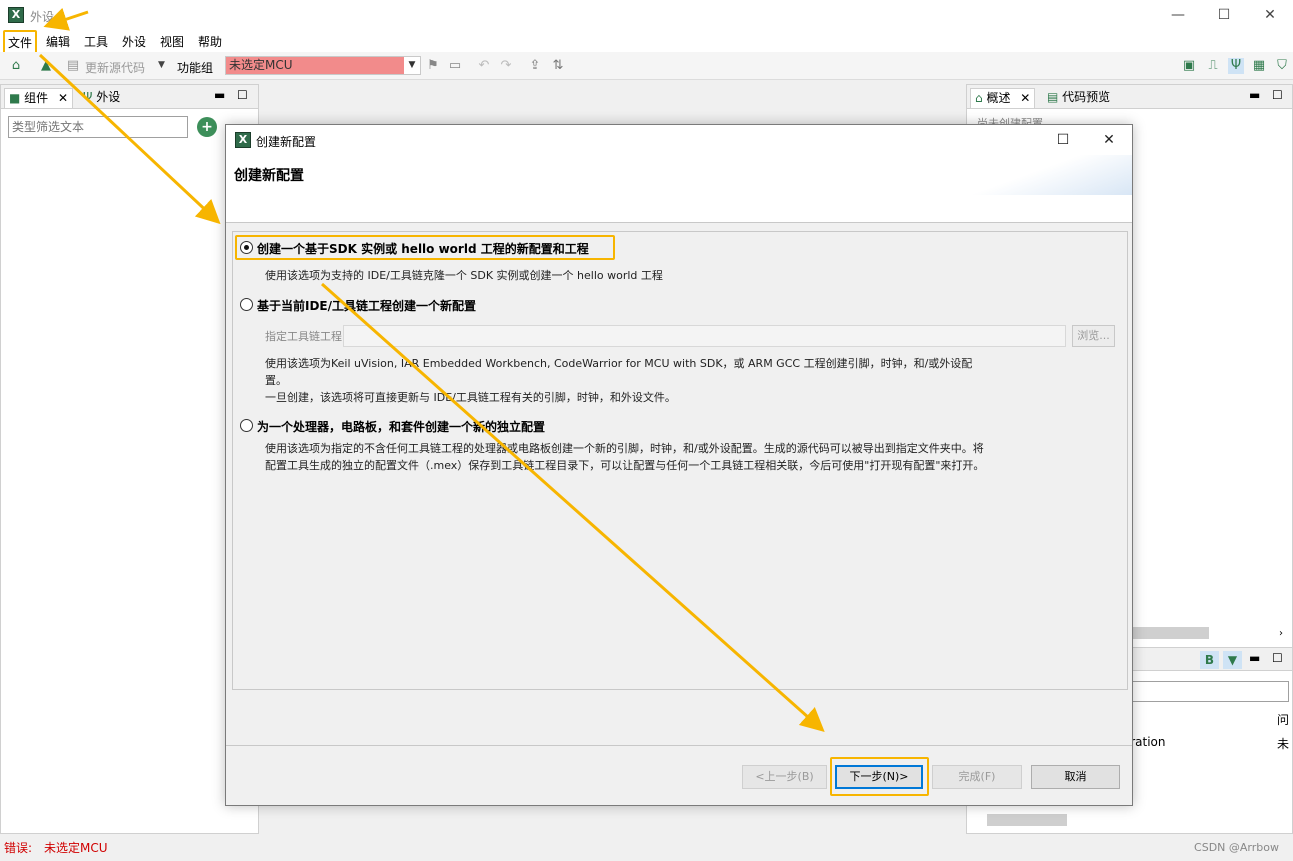 The height and width of the screenshot is (861, 1293). I want to click on status-value: 未选定MCU, so click(76, 848).